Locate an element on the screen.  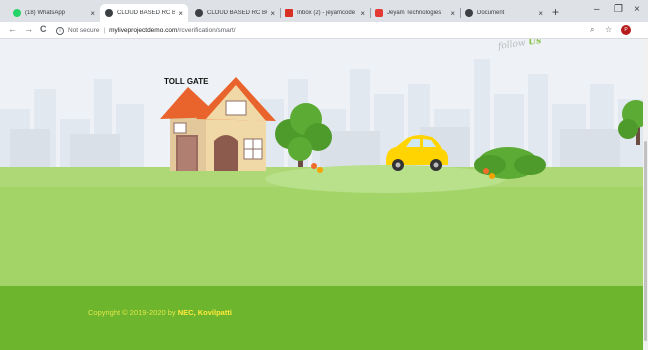
reload-button: C is located at coordinates (43, 29).